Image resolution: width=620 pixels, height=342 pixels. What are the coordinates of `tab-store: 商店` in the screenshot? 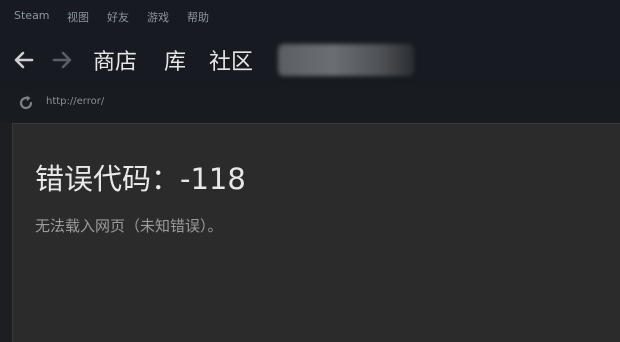 It's located at (115, 60).